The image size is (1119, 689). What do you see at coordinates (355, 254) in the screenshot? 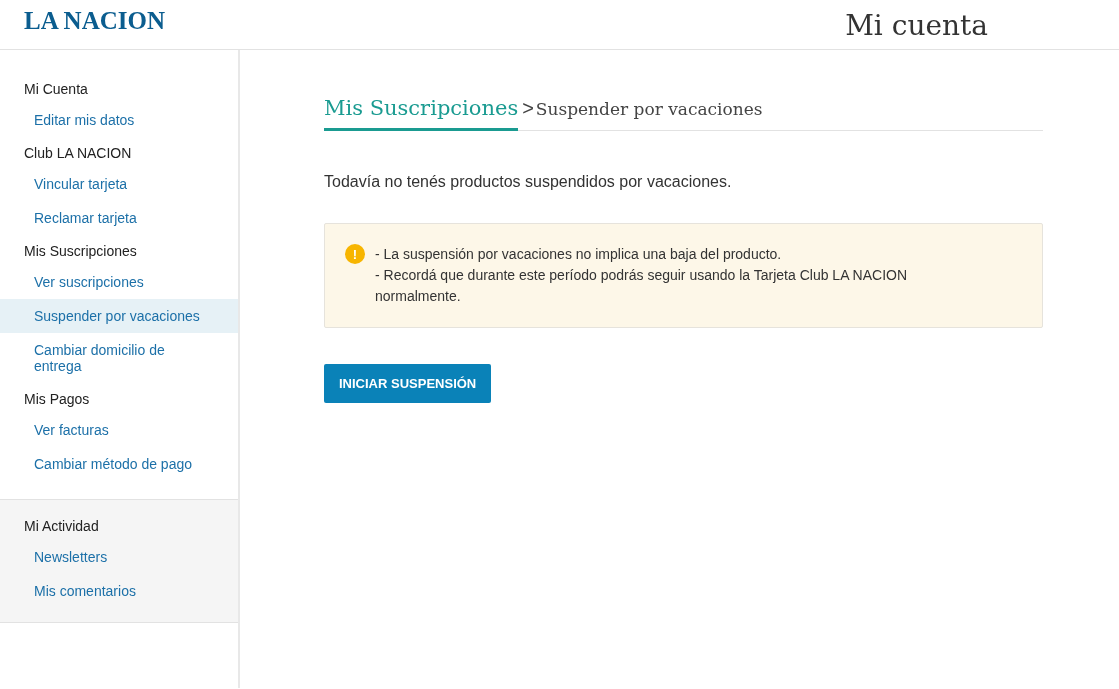
I see `warning-icon: !` at bounding box center [355, 254].